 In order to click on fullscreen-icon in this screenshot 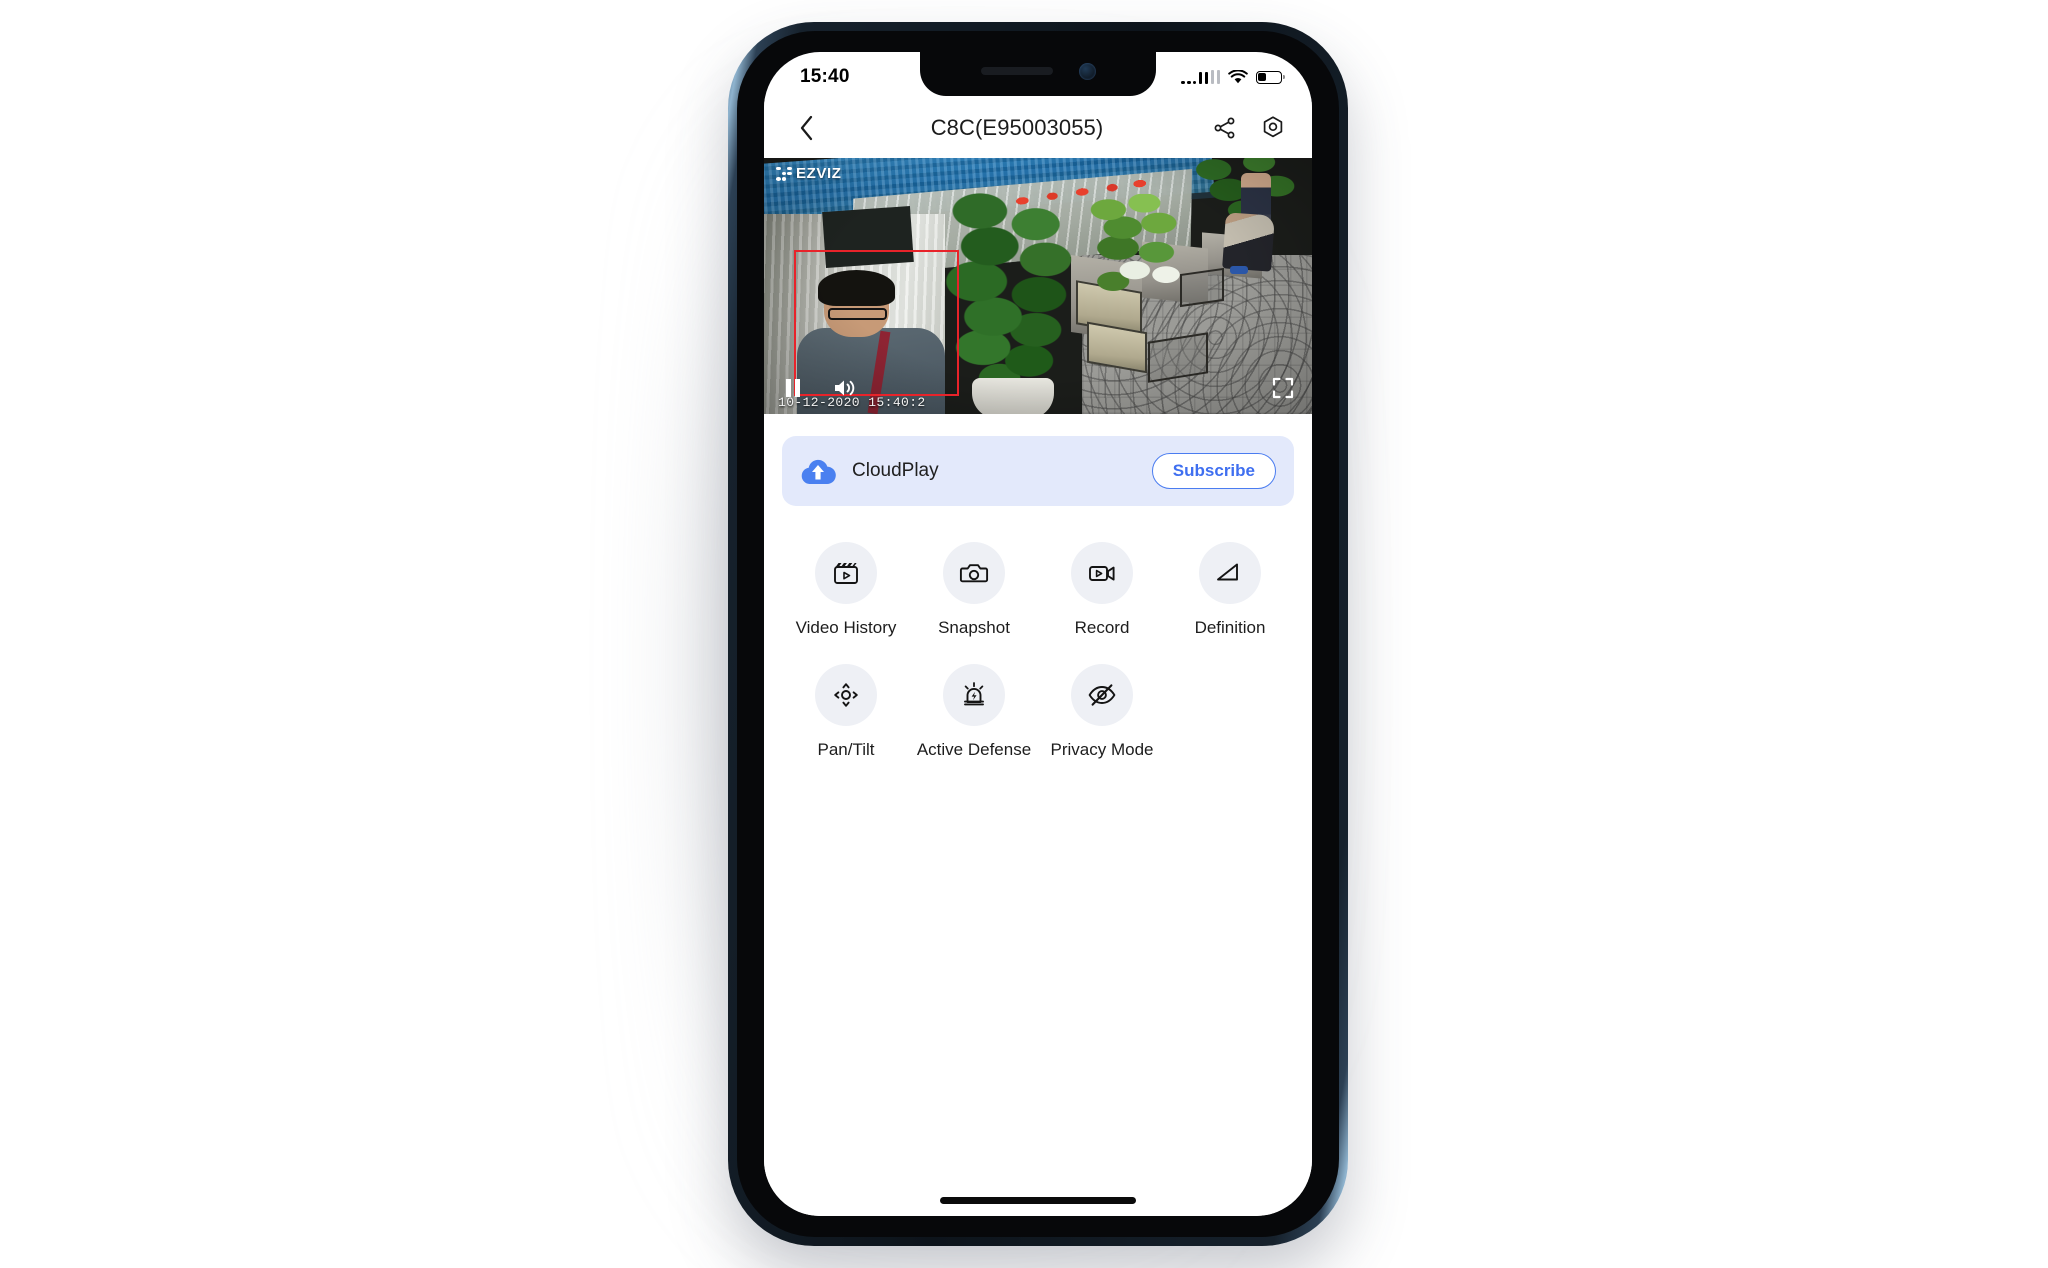, I will do `click(1283, 388)`.